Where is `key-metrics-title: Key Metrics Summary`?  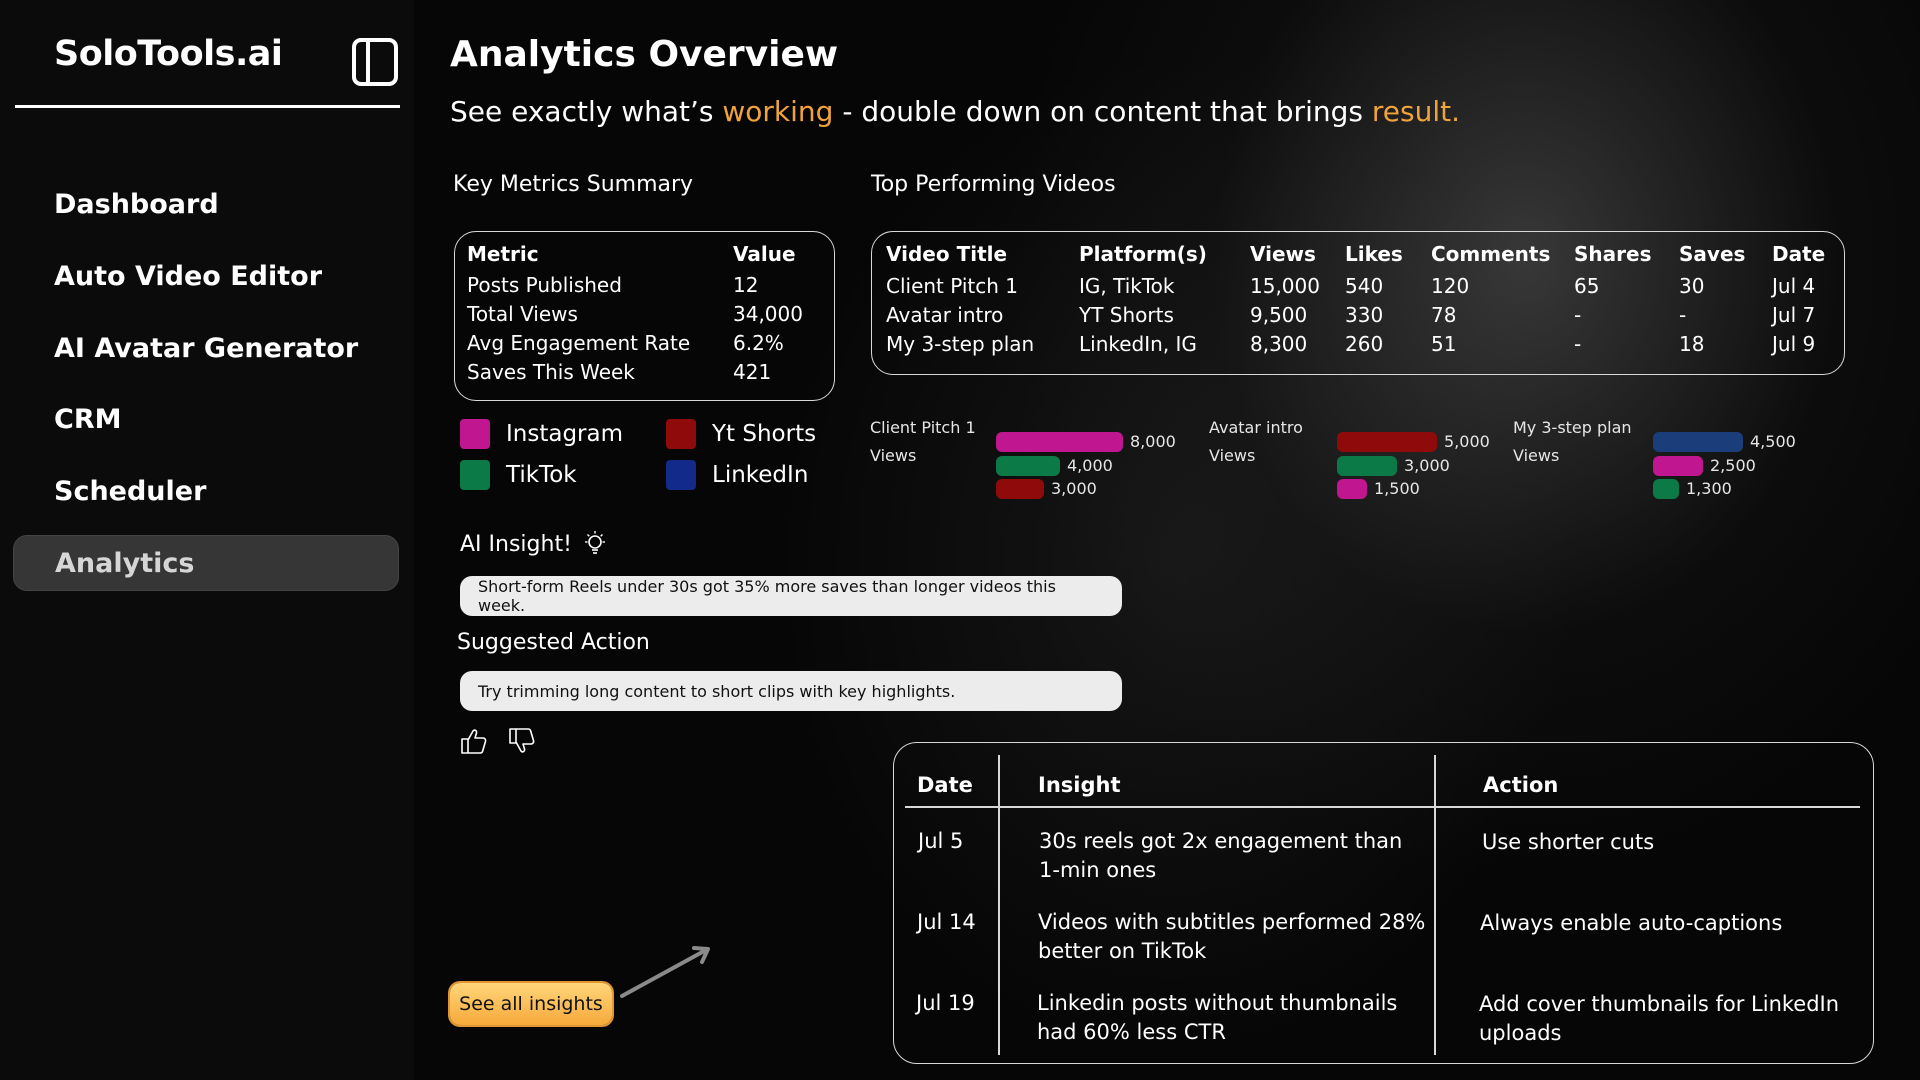 key-metrics-title: Key Metrics Summary is located at coordinates (573, 184).